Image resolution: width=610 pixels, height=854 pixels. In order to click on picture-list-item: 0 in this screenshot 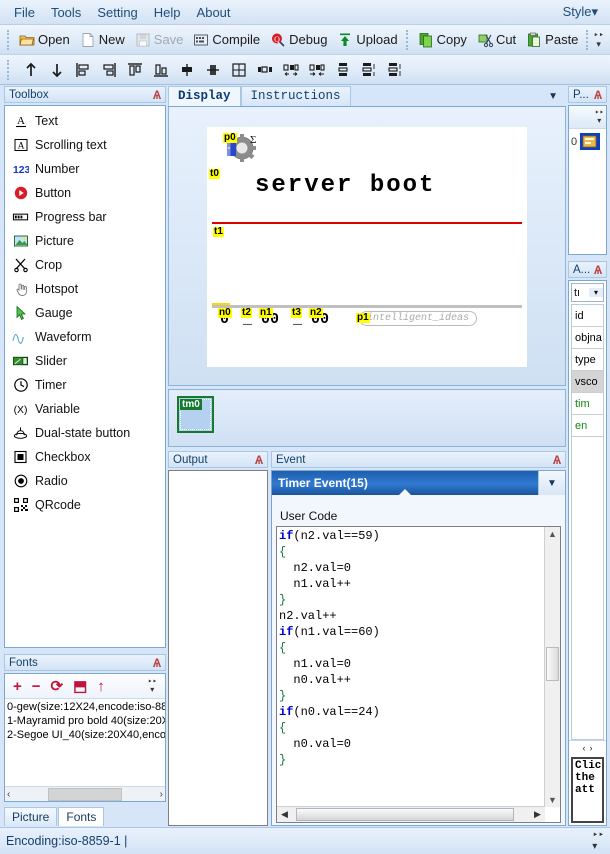, I will do `click(587, 141)`.